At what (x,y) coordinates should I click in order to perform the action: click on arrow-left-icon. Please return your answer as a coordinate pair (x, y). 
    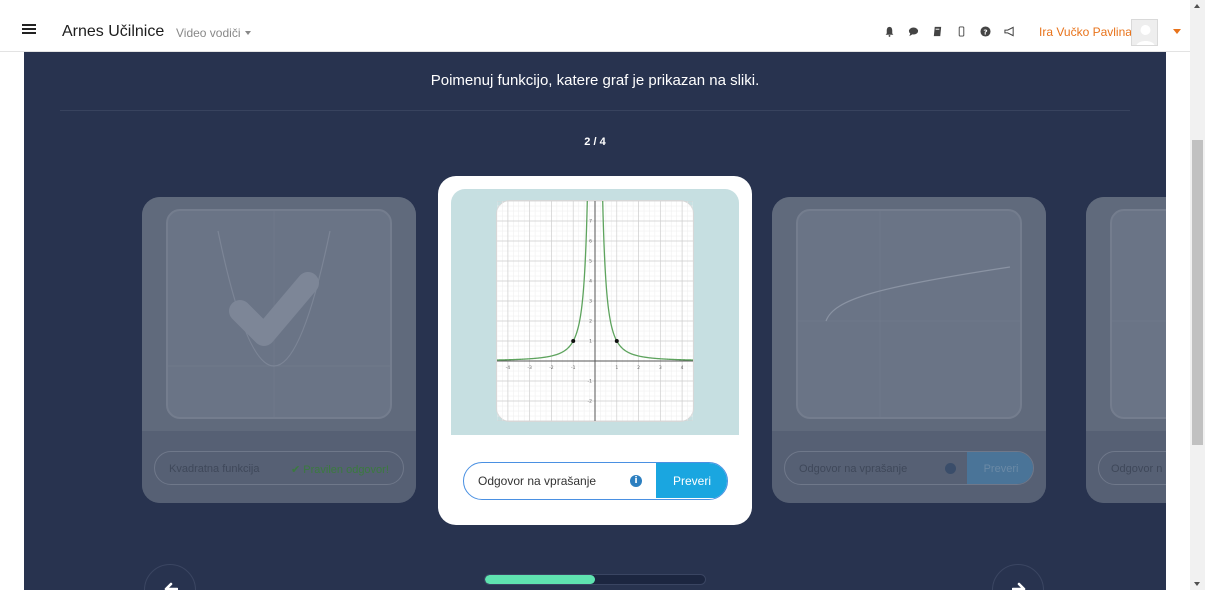
    Looking at the image, I should click on (171, 586).